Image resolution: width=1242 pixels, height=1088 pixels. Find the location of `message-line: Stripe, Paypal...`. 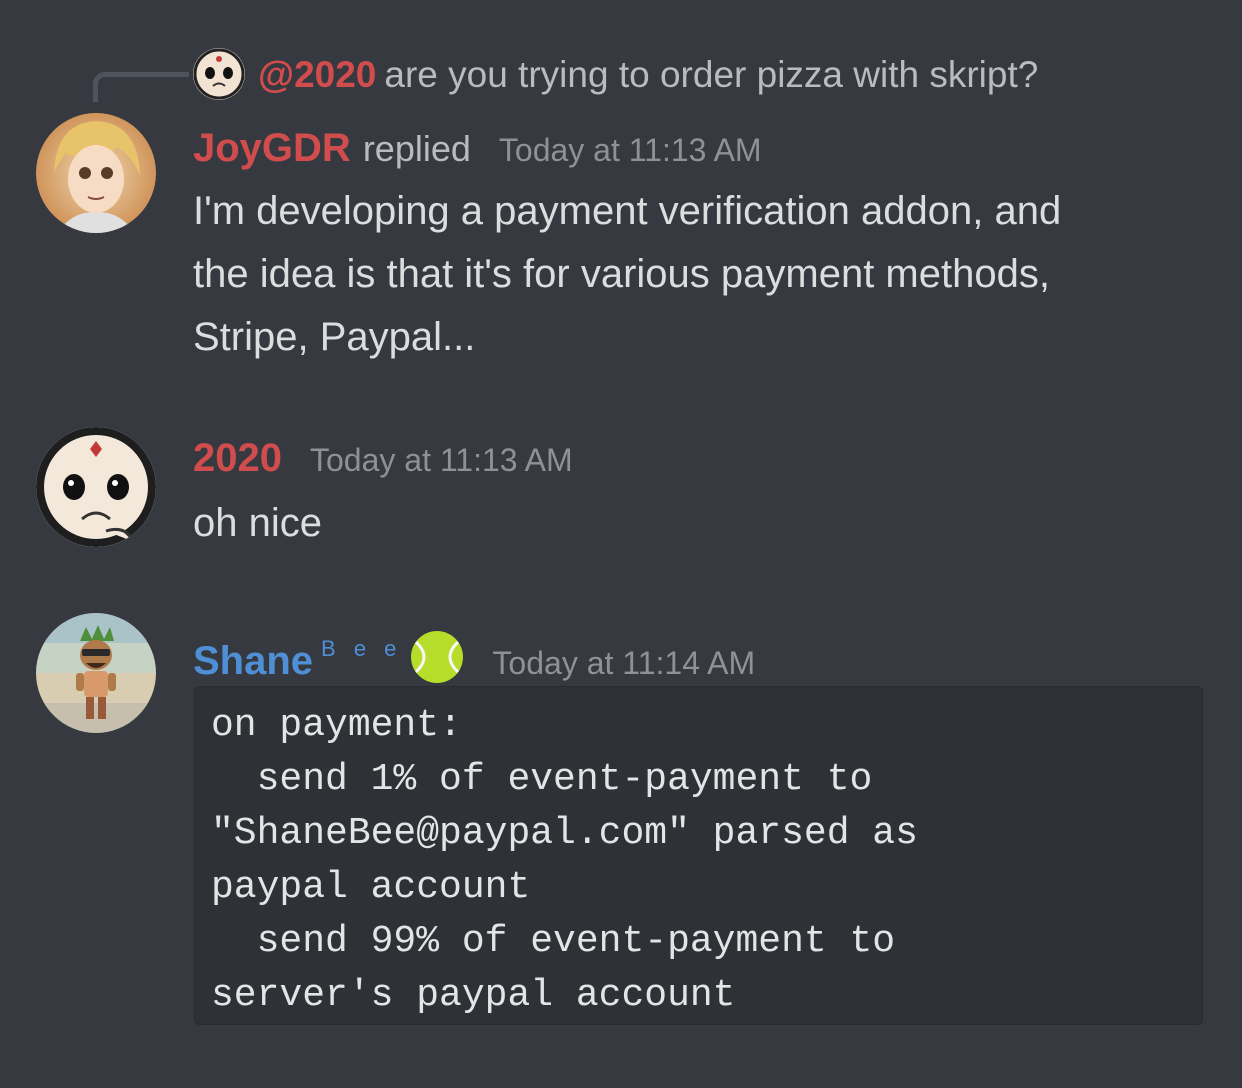

message-line: Stripe, Paypal... is located at coordinates (334, 337).